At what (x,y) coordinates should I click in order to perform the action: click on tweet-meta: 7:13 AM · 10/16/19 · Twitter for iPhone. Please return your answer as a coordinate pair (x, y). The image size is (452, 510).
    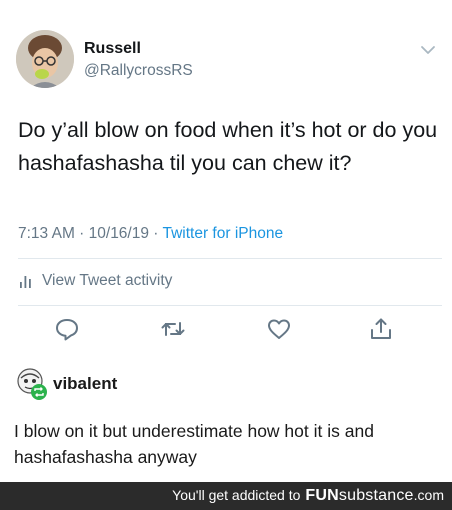
    Looking at the image, I should click on (150, 234).